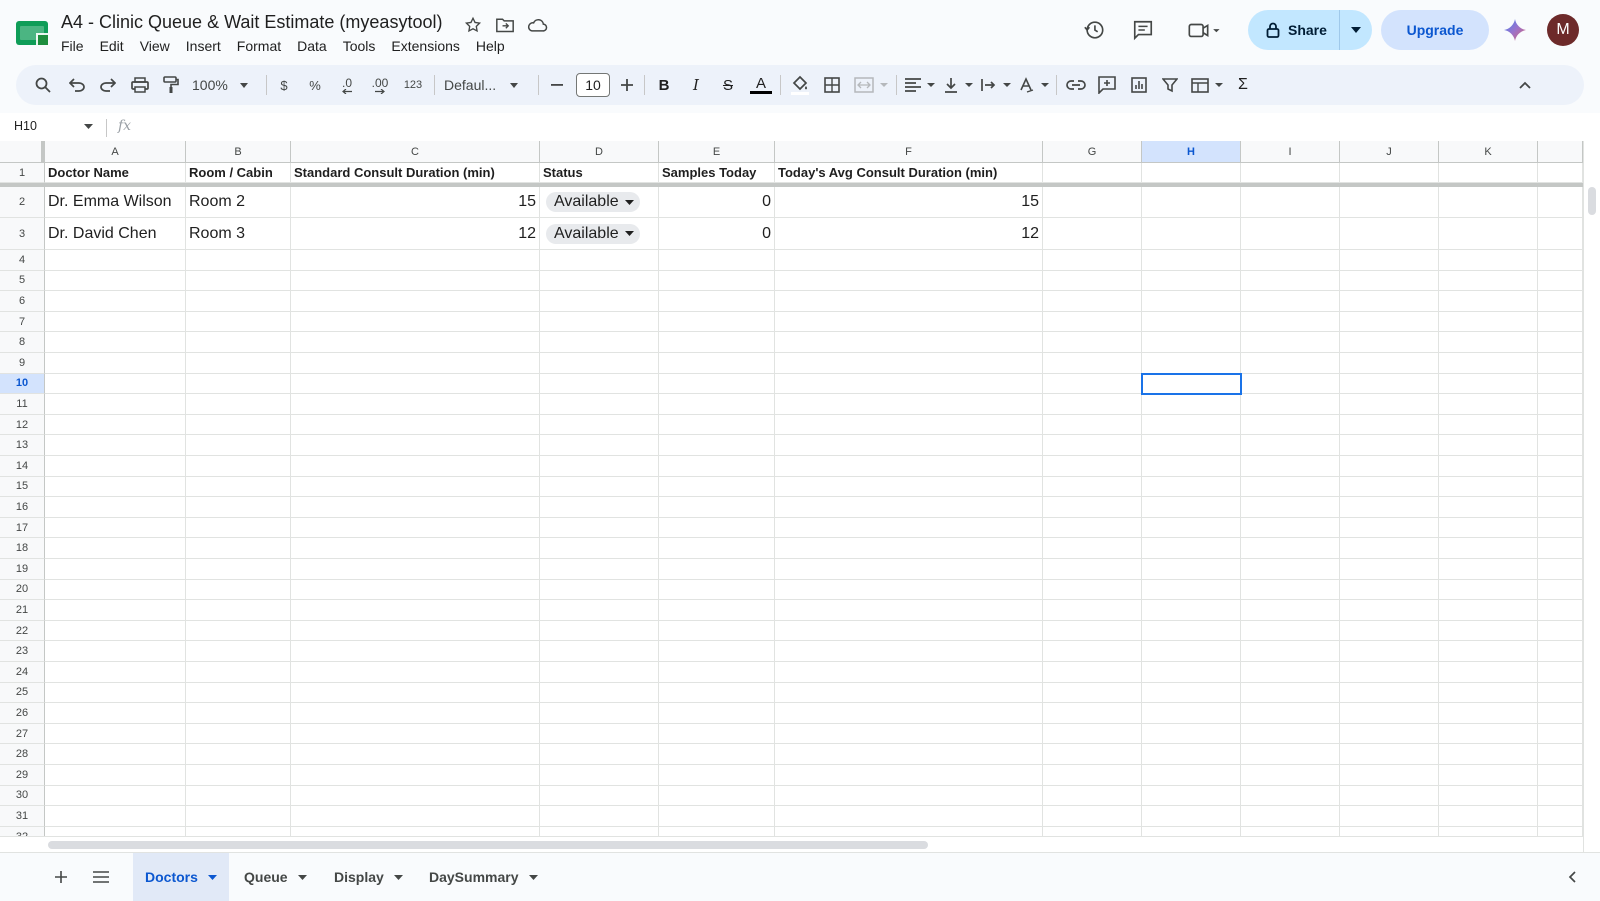 This screenshot has width=1600, height=901. What do you see at coordinates (22, 713) in the screenshot?
I see `row-header: 26` at bounding box center [22, 713].